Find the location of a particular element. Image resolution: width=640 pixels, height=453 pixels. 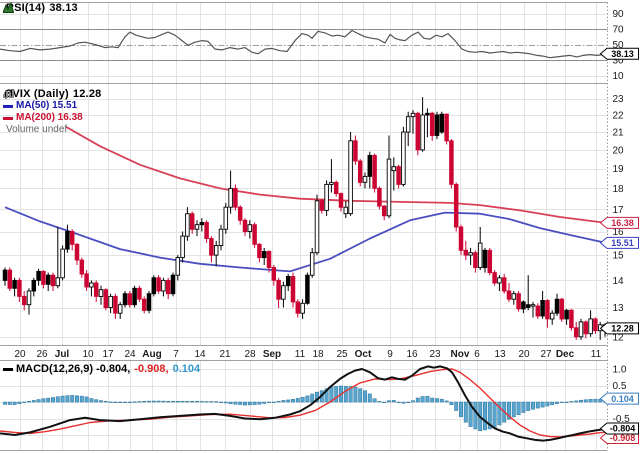

rsi-axis-label: 70 is located at coordinates (619, 30).